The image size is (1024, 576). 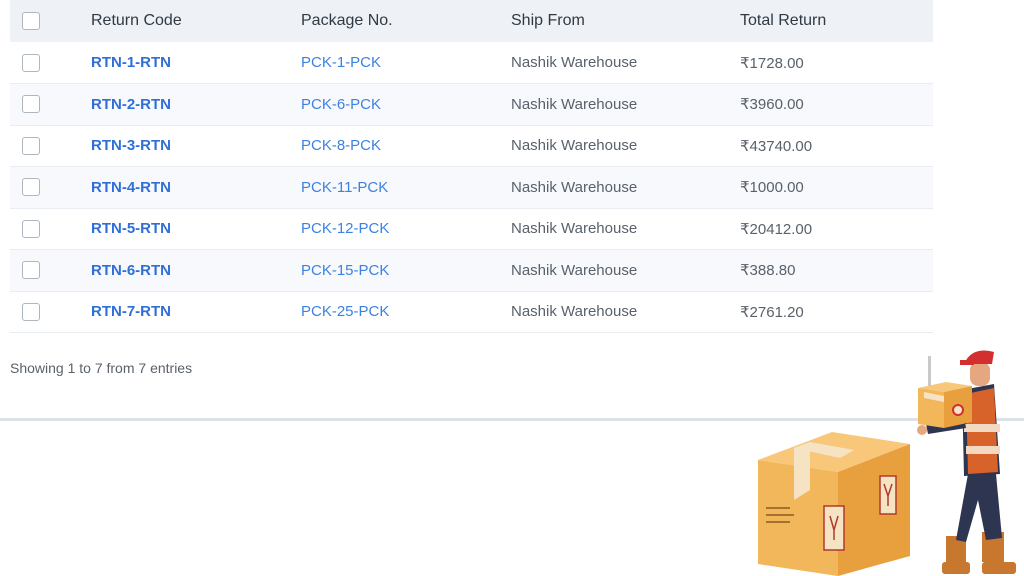 I want to click on return-code-link: RTN-2-RTN, so click(x=131, y=104).